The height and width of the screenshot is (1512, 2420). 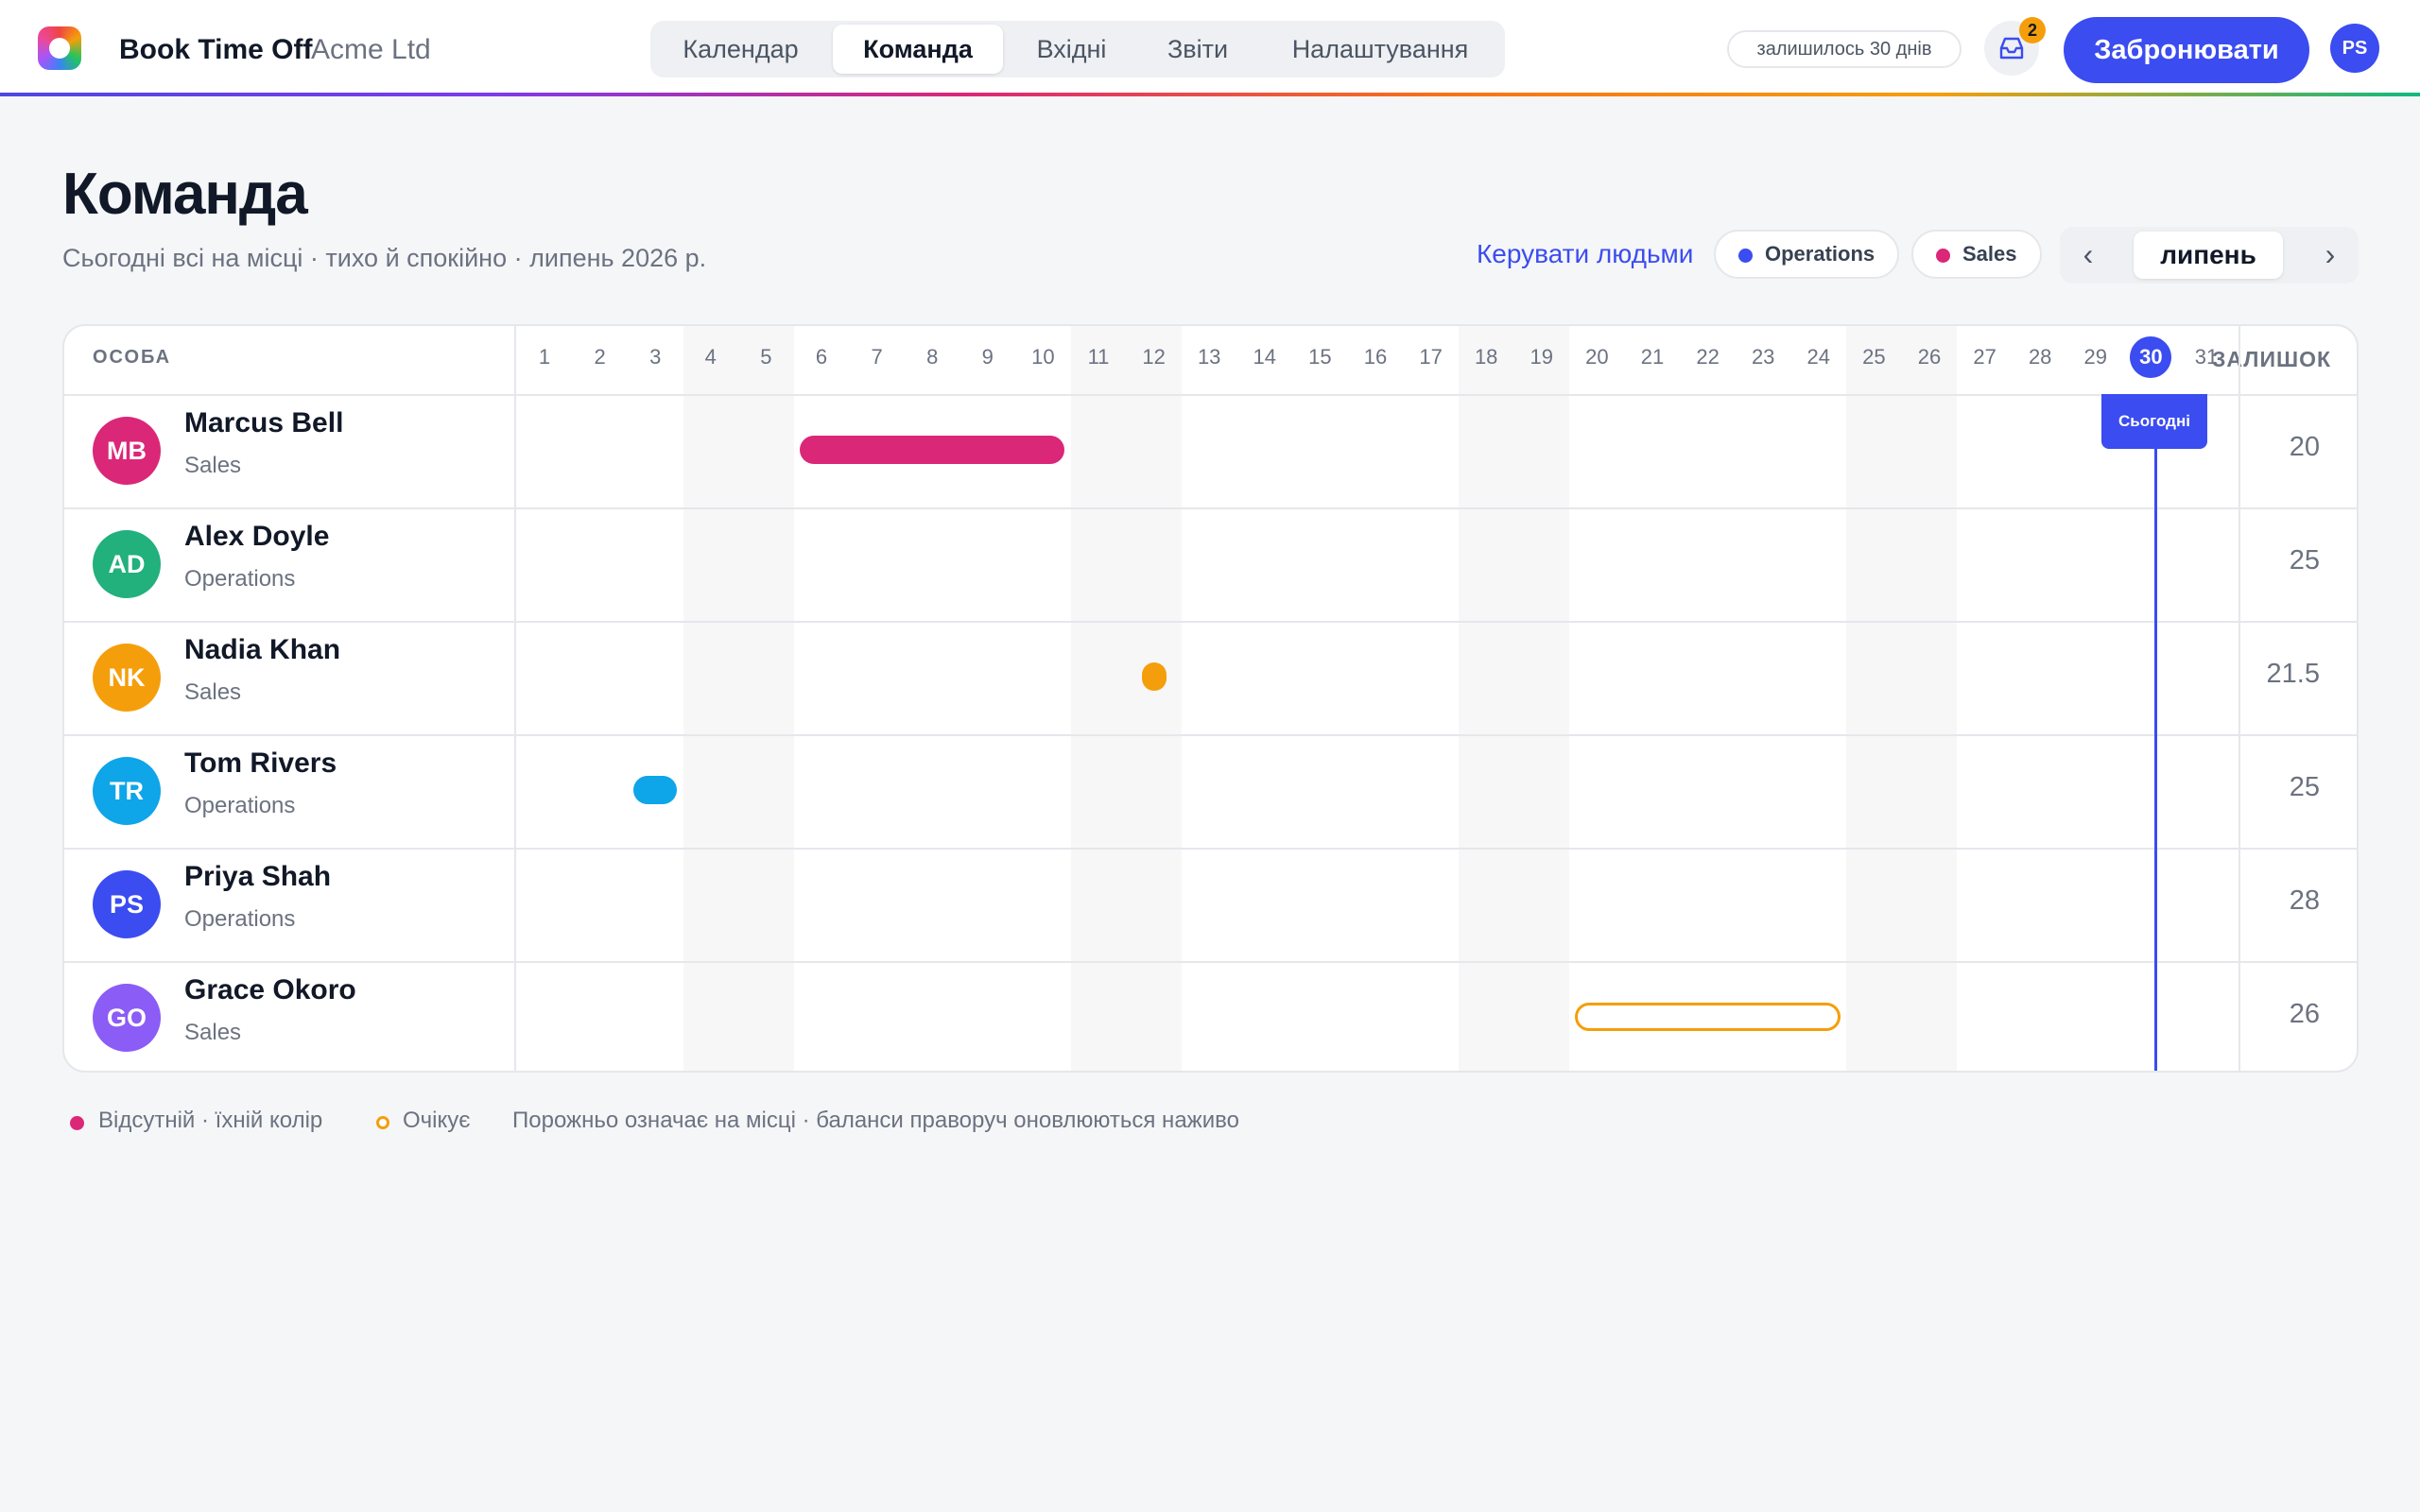 I want to click on filter-chip-label: Operations, so click(x=1821, y=254).